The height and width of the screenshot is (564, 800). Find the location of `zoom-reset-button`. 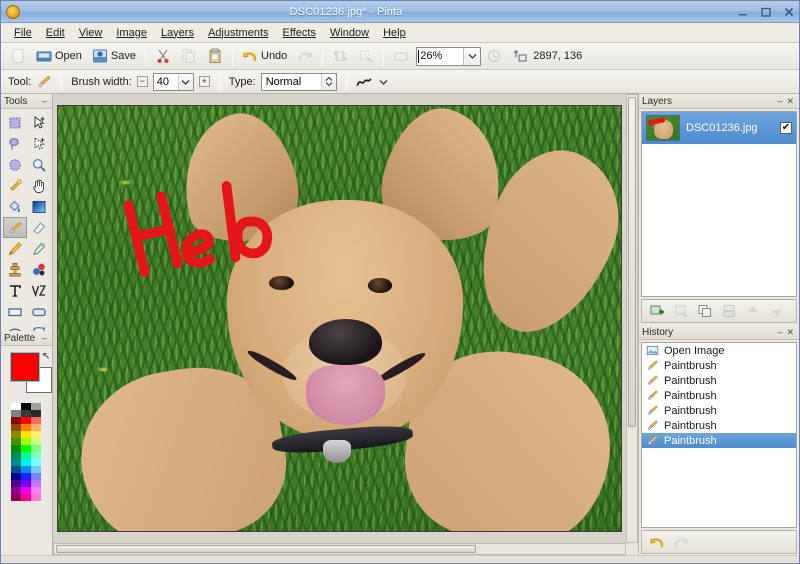

zoom-reset-button is located at coordinates (494, 56).